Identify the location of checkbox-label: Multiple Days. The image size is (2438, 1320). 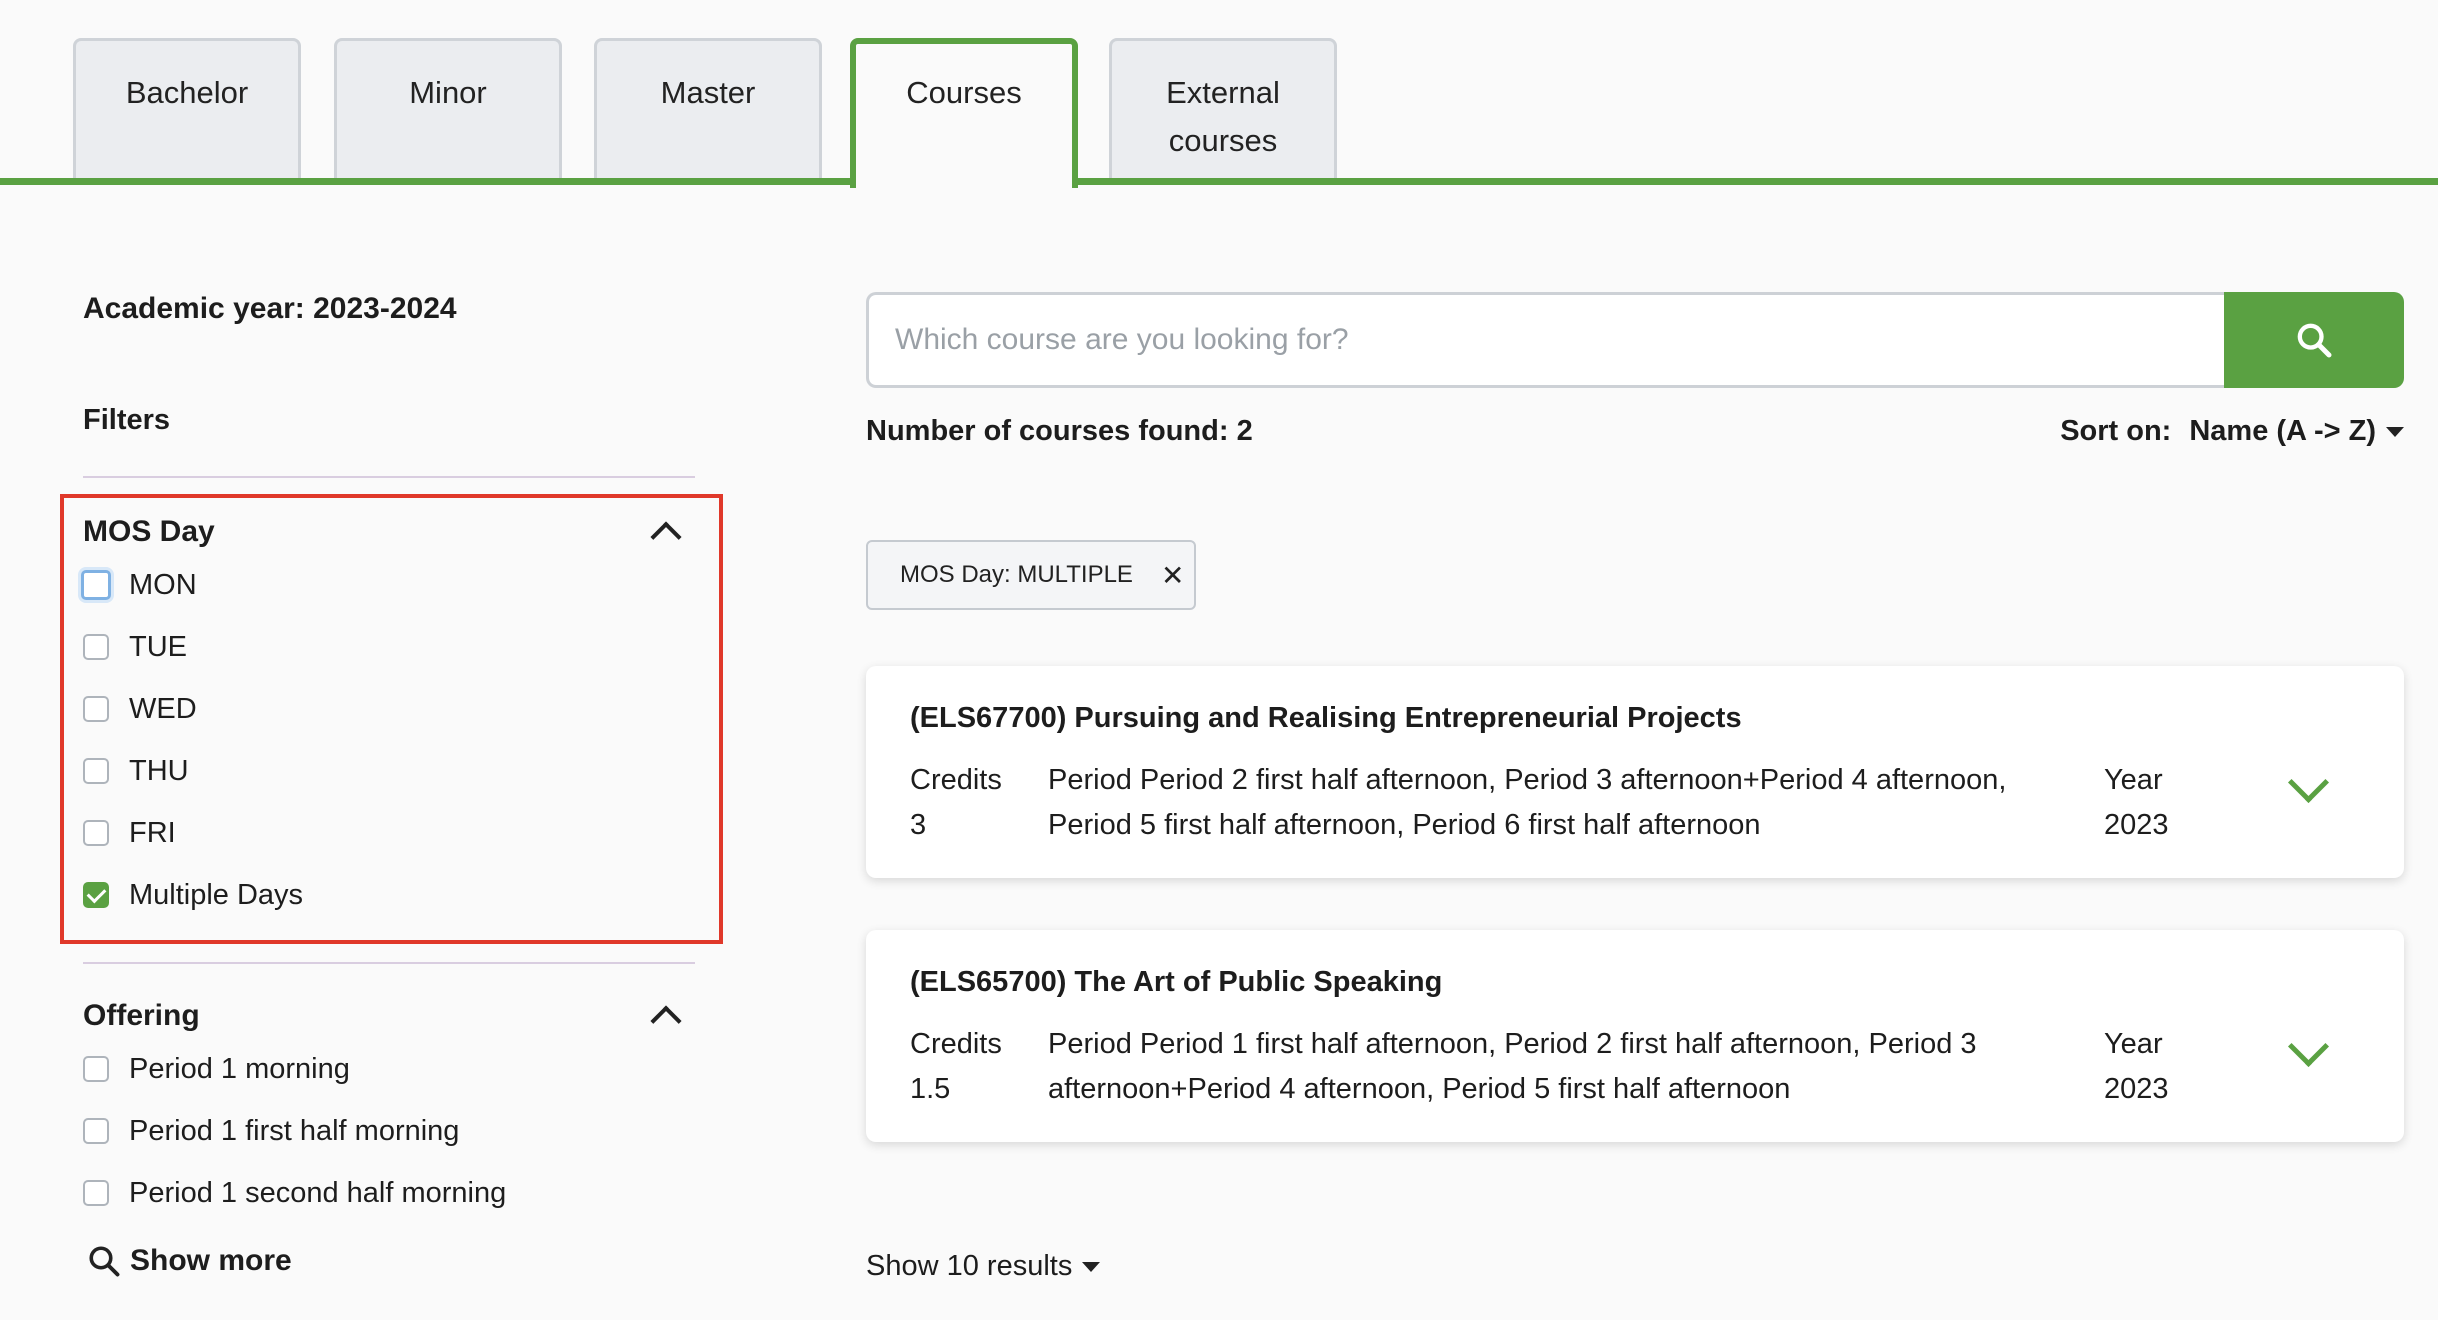
(216, 894).